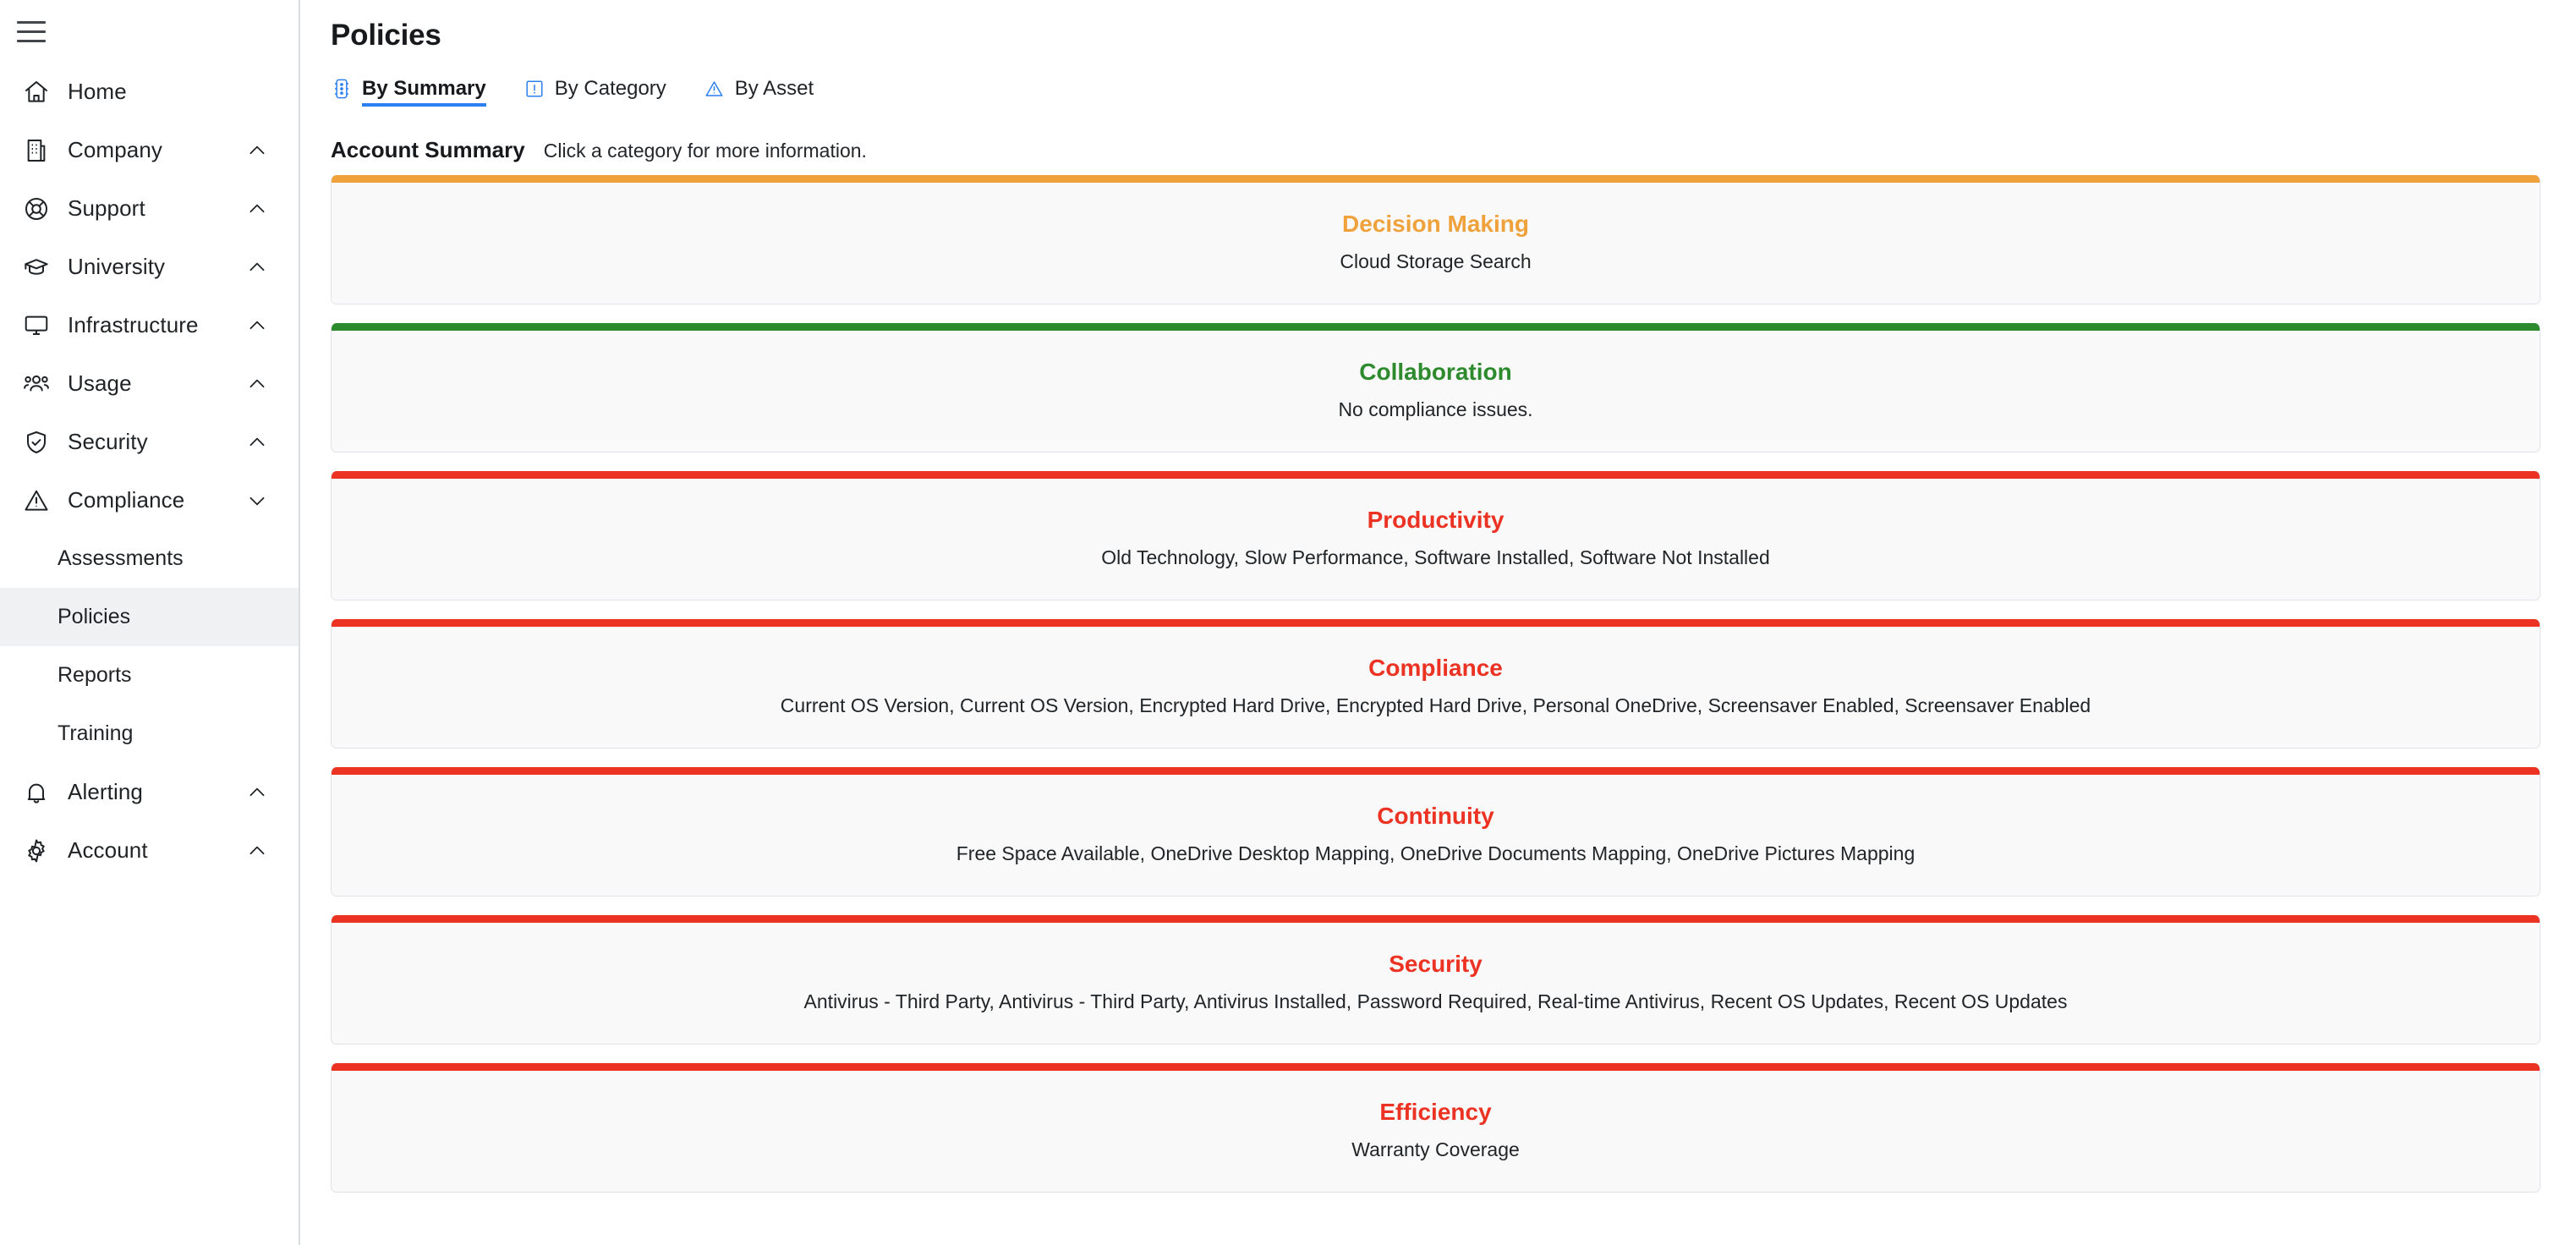  I want to click on building-icon, so click(36, 150).